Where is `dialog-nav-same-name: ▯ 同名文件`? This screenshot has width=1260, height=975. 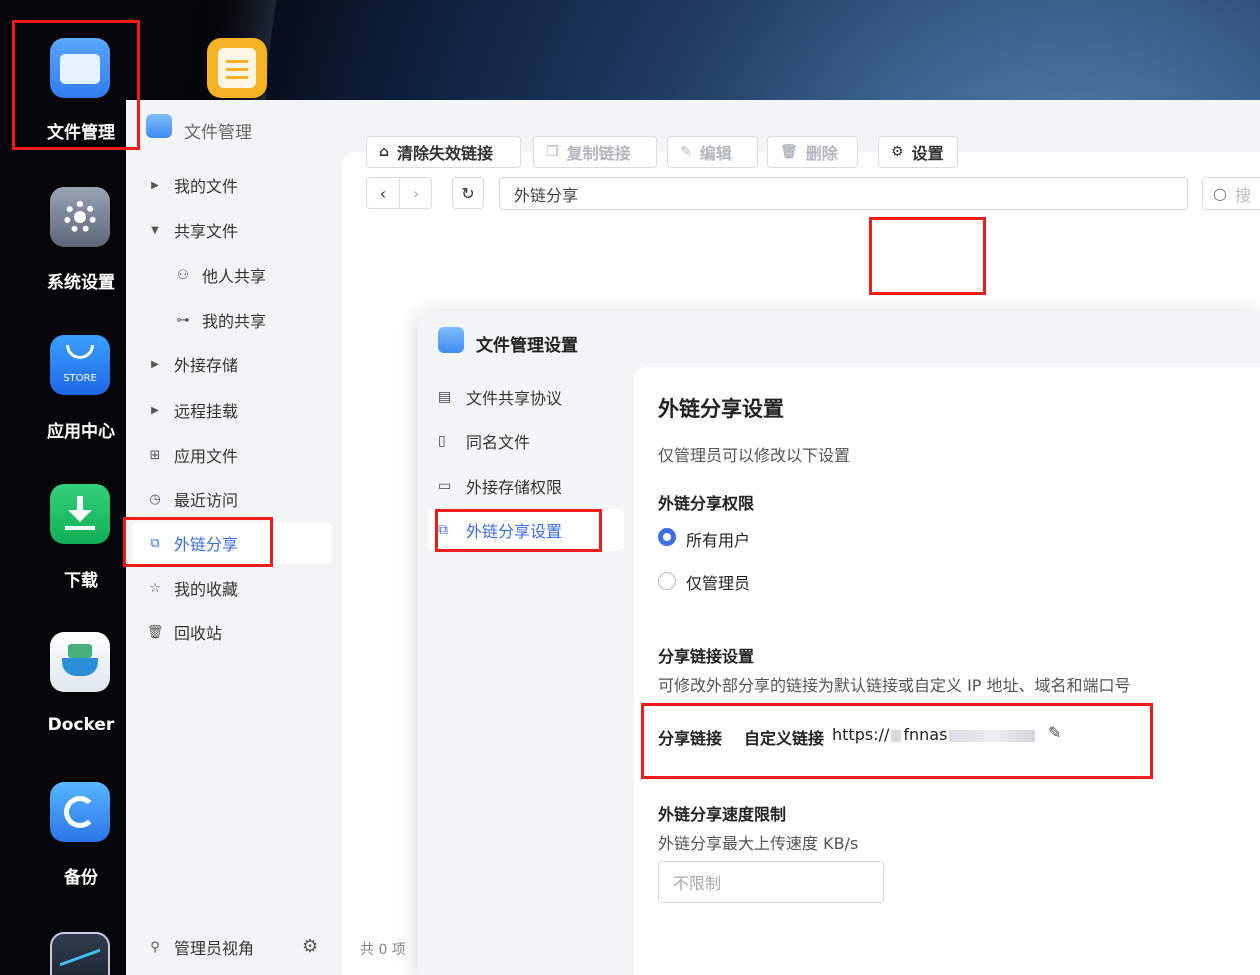
dialog-nav-same-name: ▯ 同名文件 is located at coordinates (484, 441).